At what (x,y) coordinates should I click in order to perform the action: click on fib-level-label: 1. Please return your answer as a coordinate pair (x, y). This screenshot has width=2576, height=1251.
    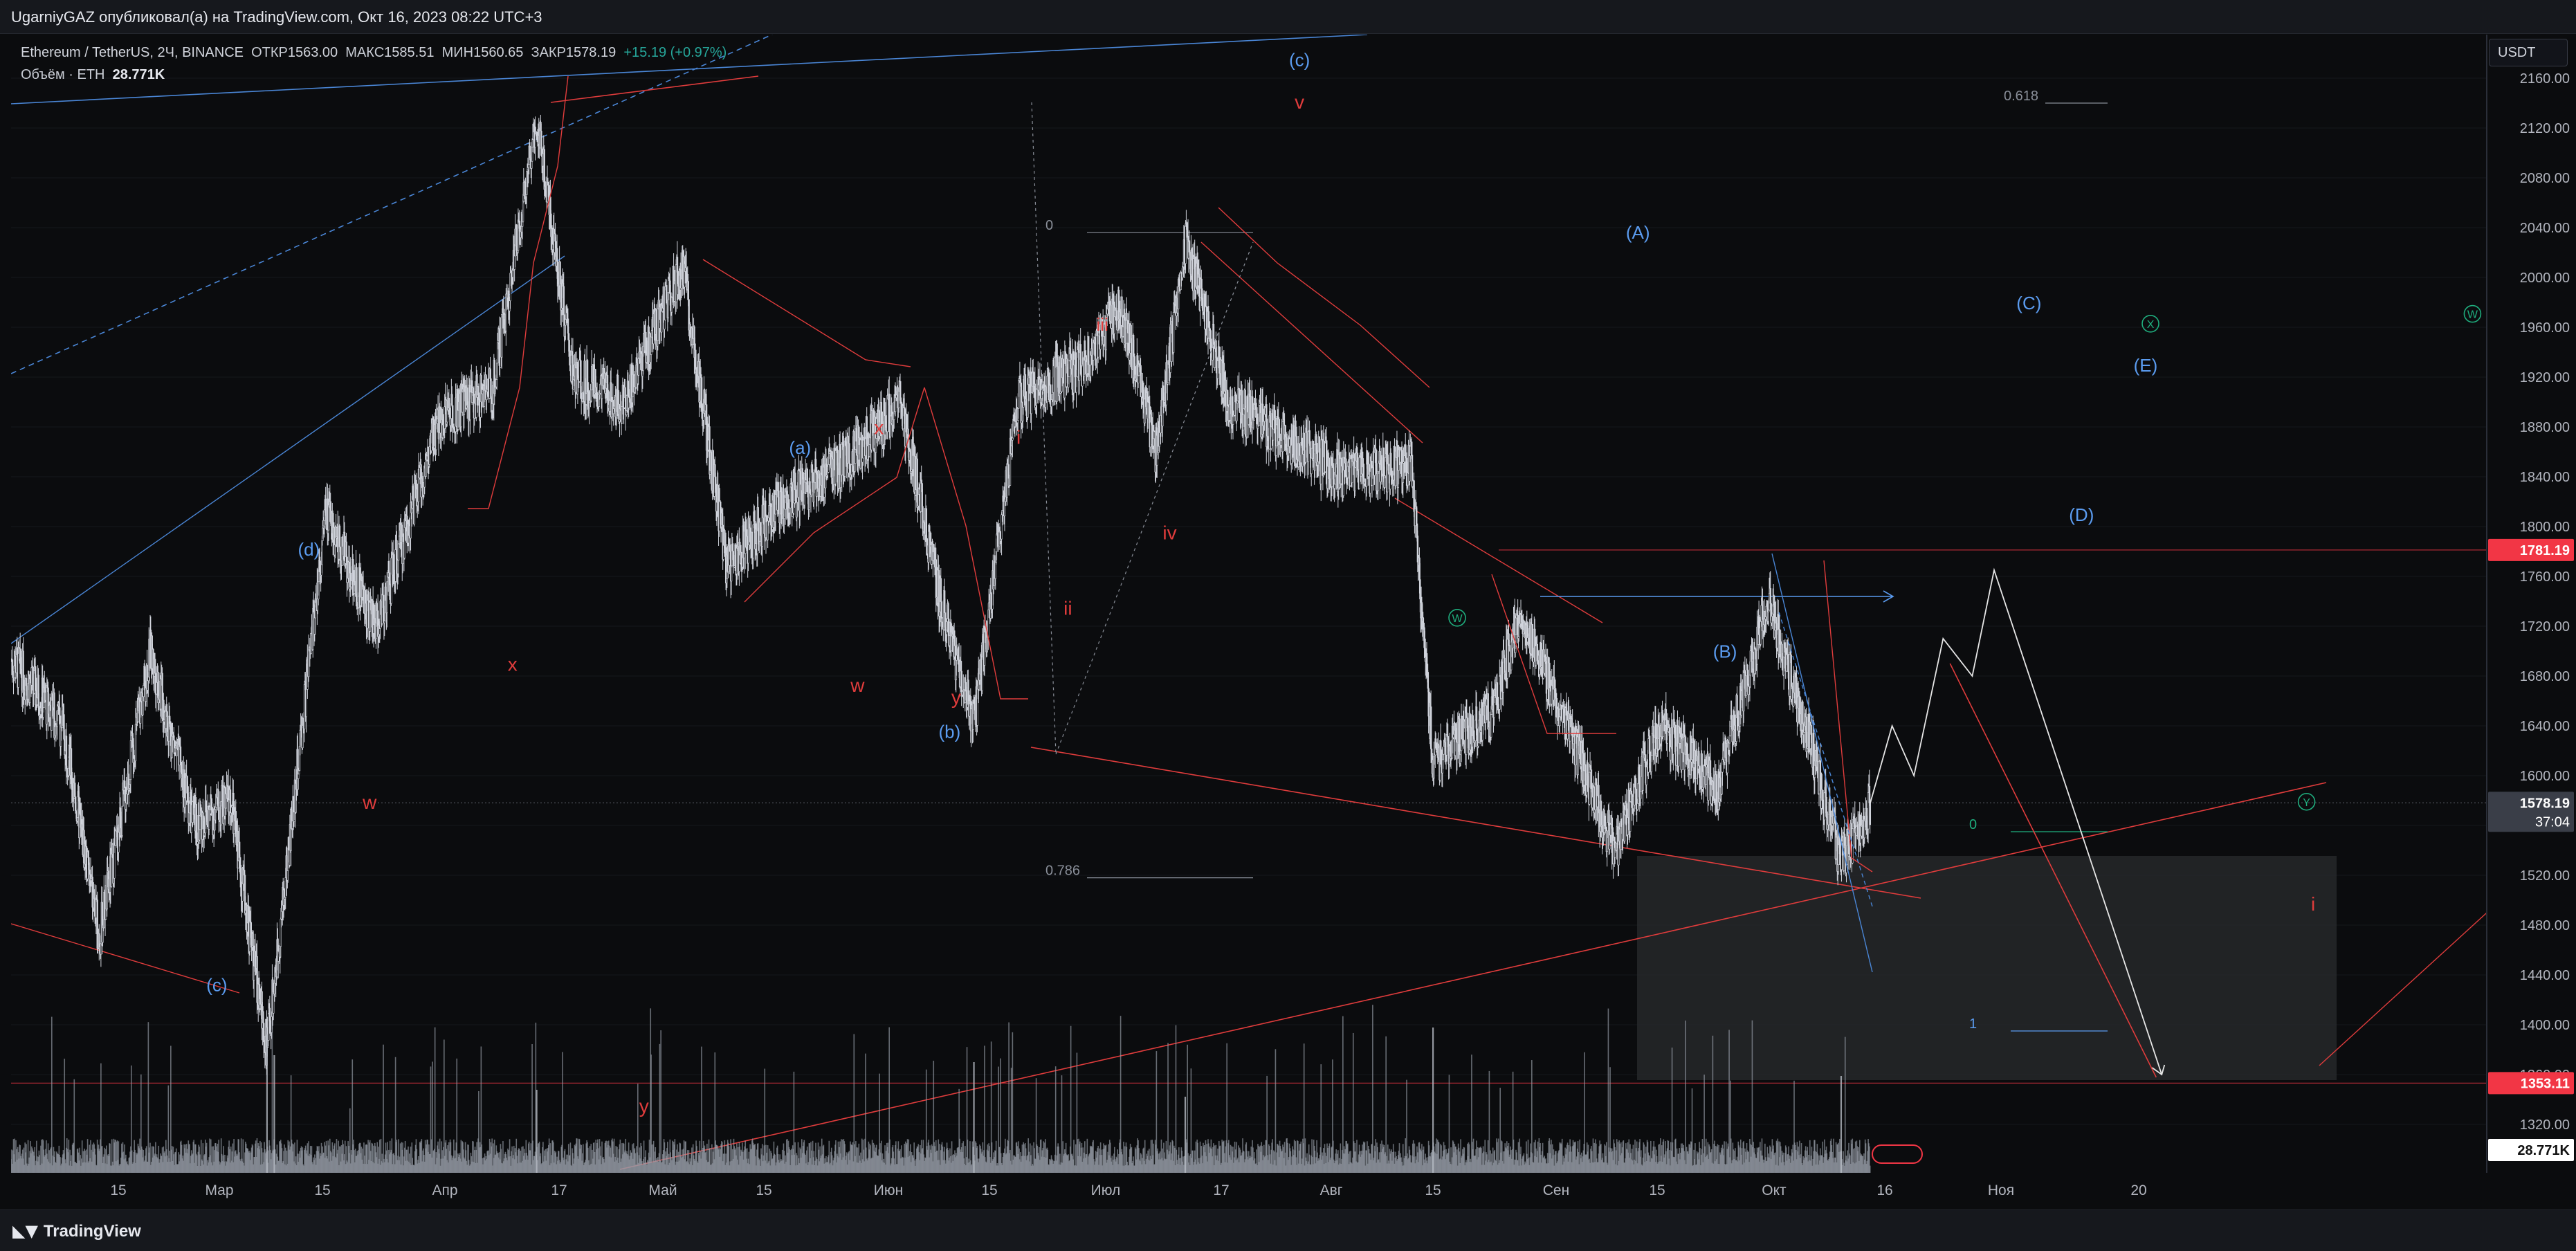
    Looking at the image, I should click on (1973, 1024).